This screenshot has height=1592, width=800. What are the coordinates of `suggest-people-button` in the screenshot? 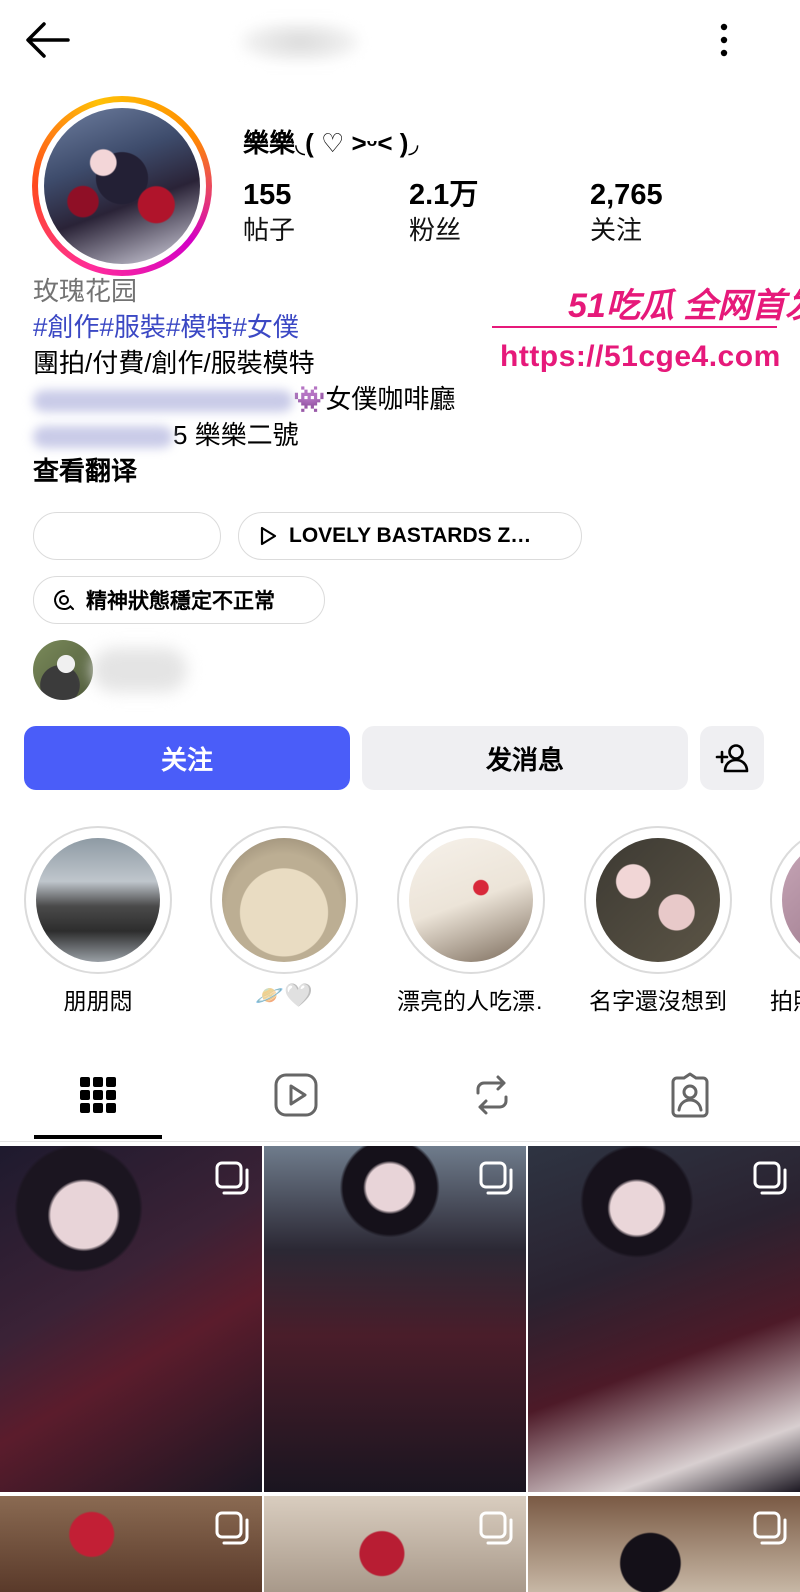 It's located at (732, 758).